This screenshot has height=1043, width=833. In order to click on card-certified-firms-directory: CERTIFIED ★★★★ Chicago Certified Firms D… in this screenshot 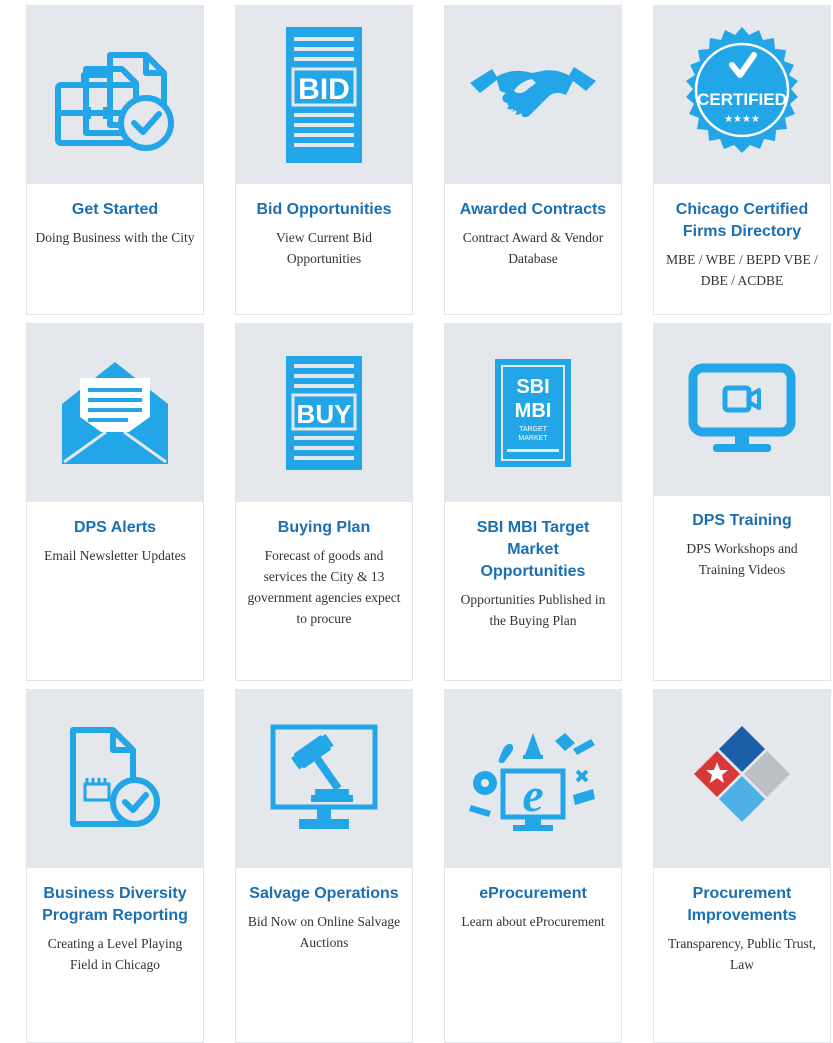, I will do `click(742, 160)`.